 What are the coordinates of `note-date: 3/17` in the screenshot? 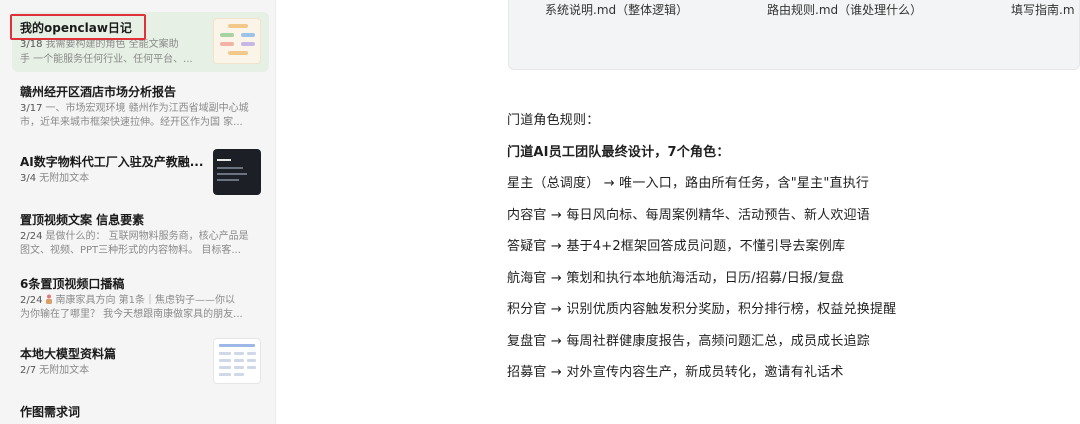 It's located at (31, 108).